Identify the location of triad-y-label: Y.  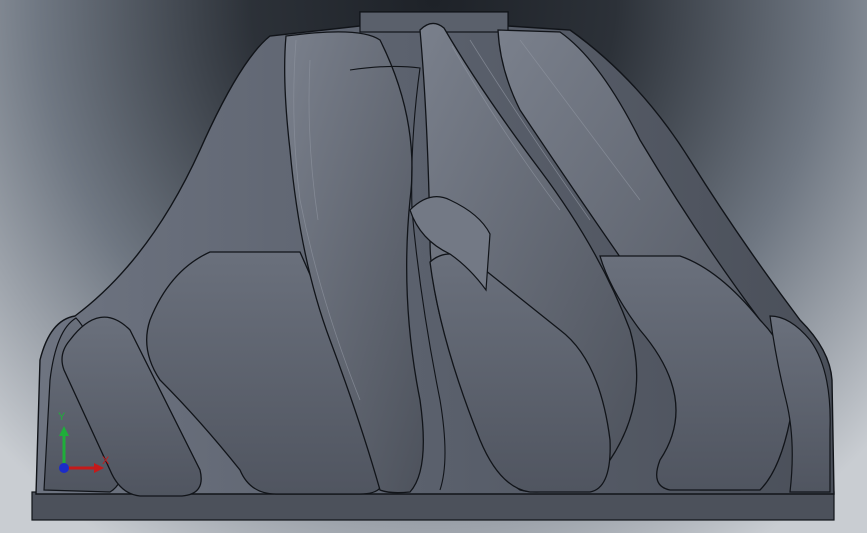
(62, 417).